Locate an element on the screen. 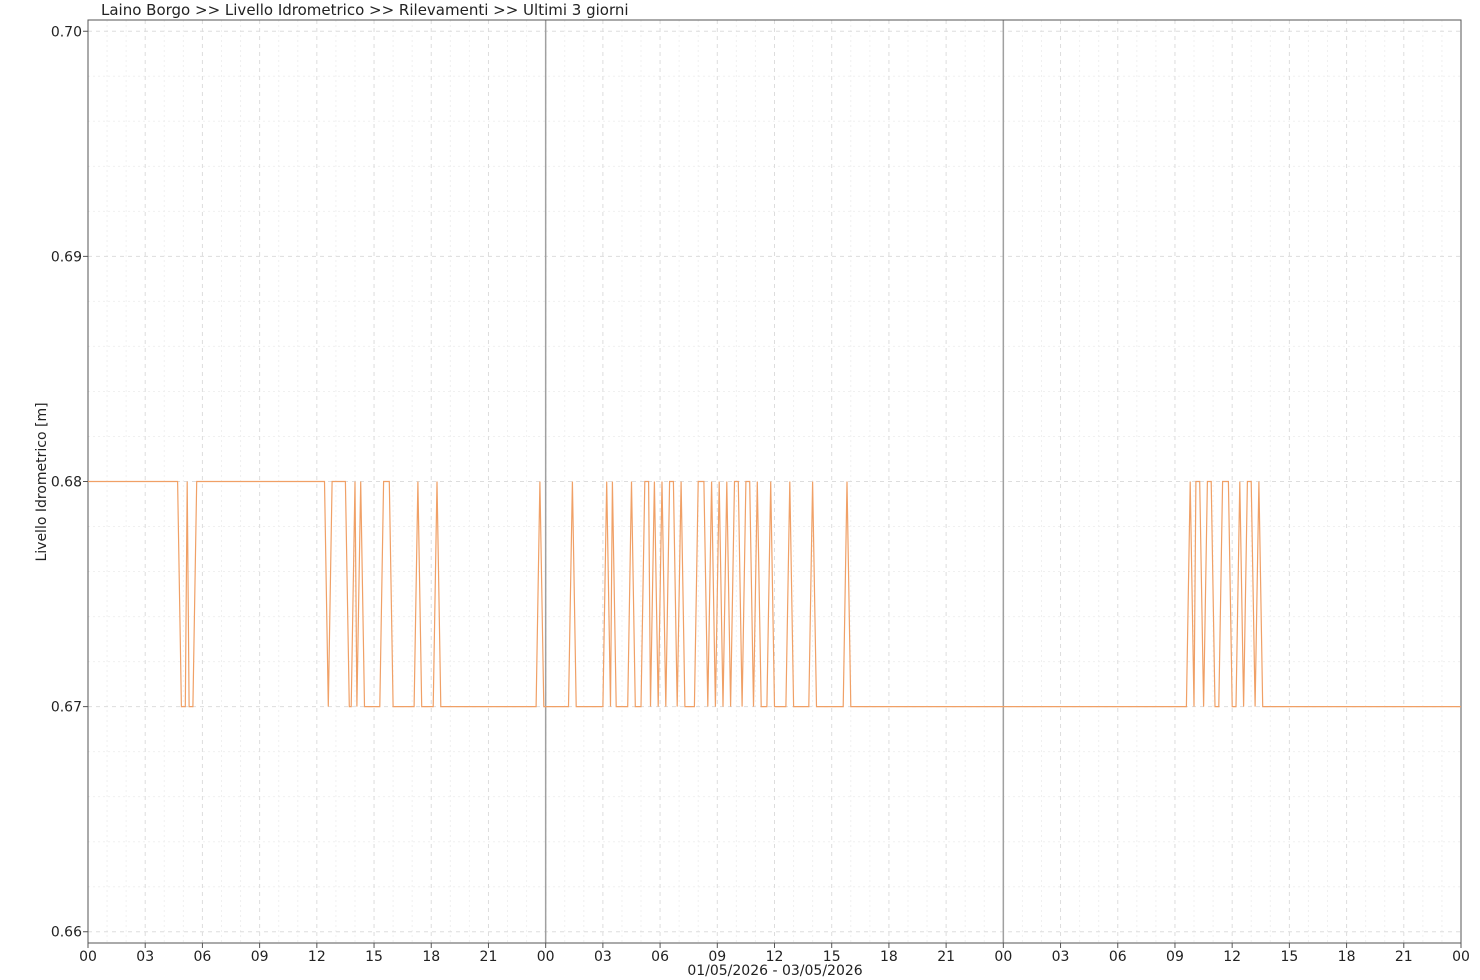  y-tick-label: 0.69 is located at coordinates (66, 257).